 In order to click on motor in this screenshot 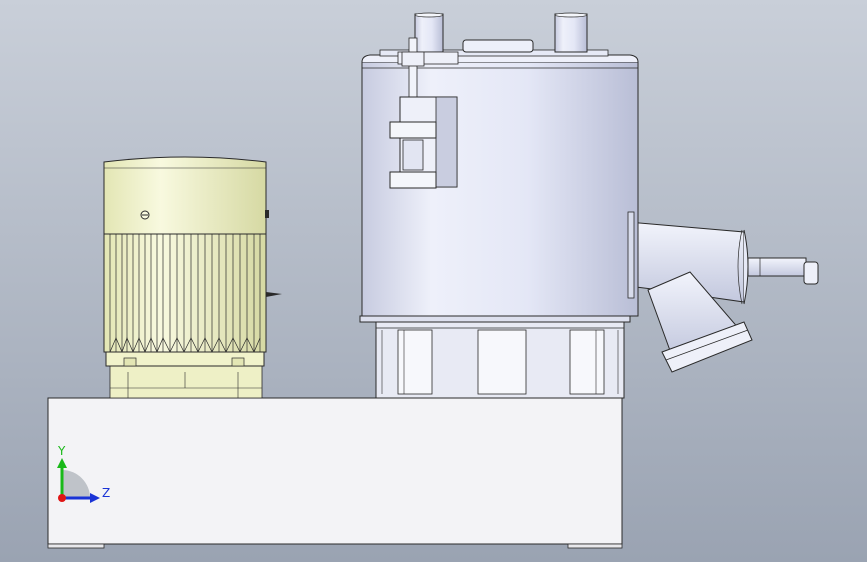, I will do `click(192, 277)`.